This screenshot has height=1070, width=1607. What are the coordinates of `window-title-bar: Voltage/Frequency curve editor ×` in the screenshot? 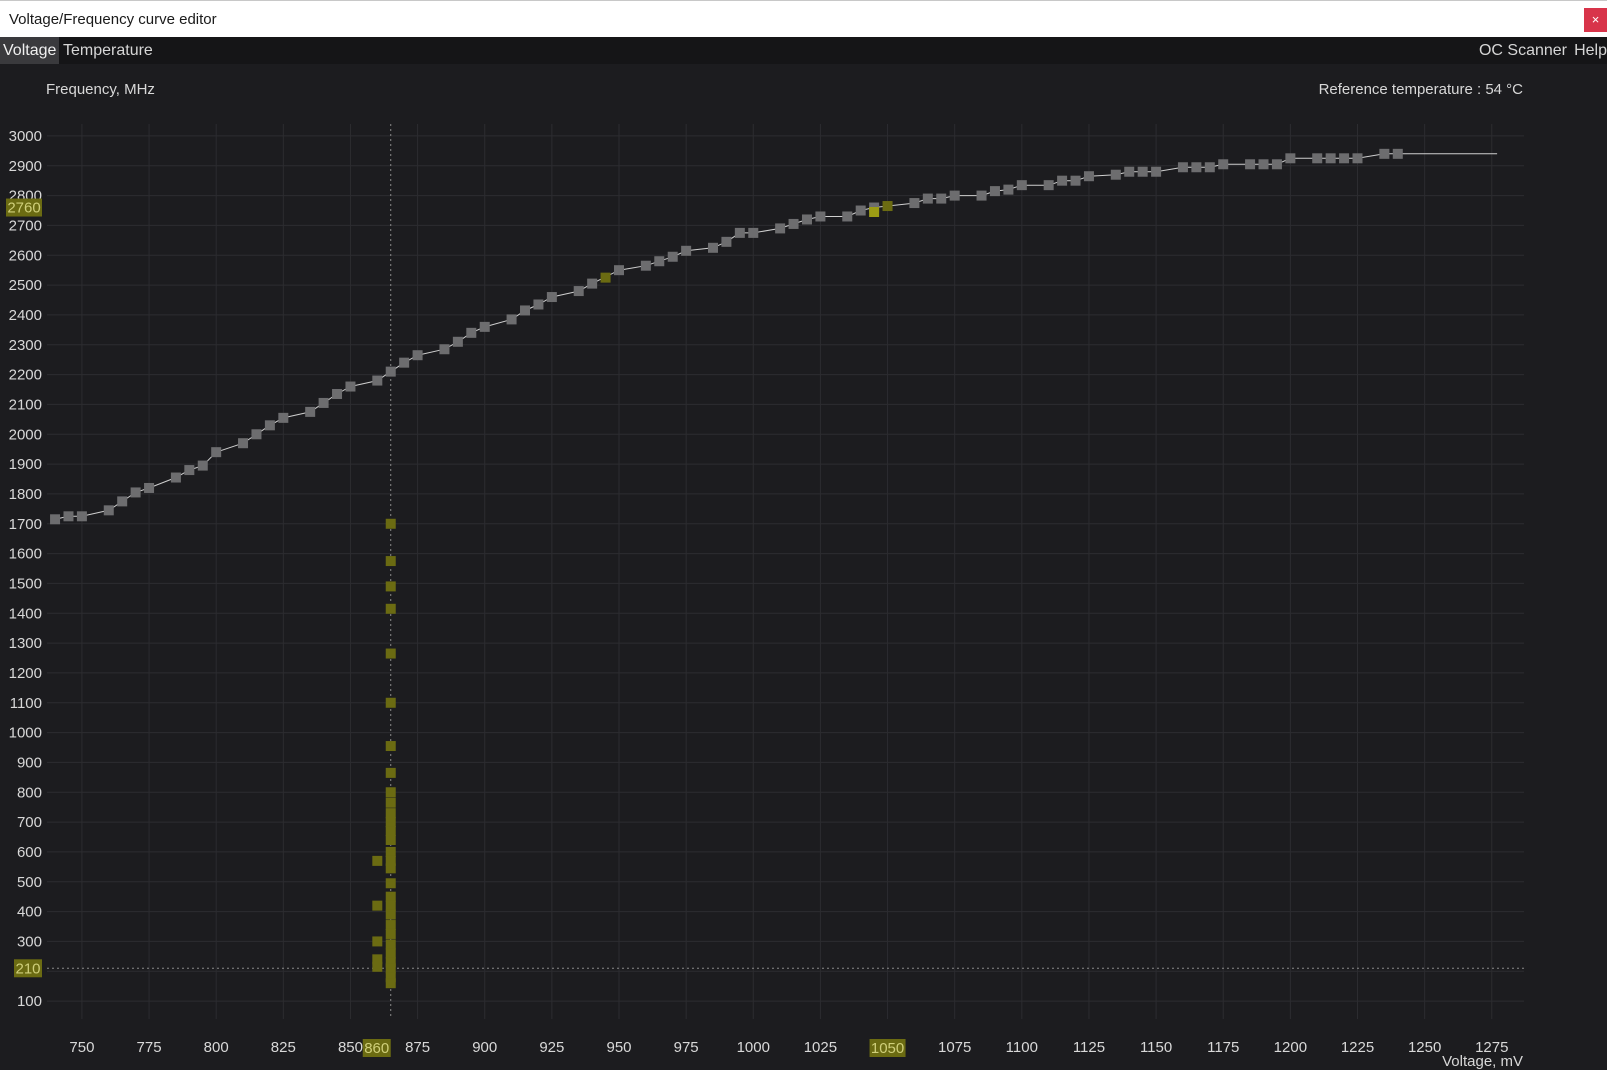 It's located at (803, 18).